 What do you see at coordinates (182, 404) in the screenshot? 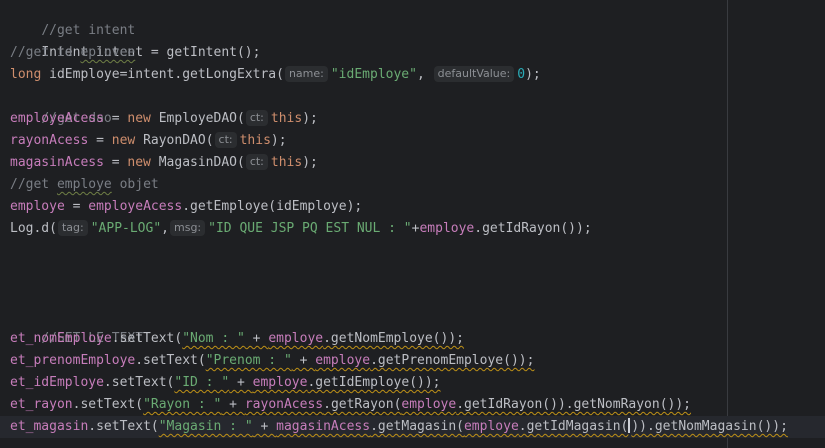
I see `string-literal: "Rayon : "` at bounding box center [182, 404].